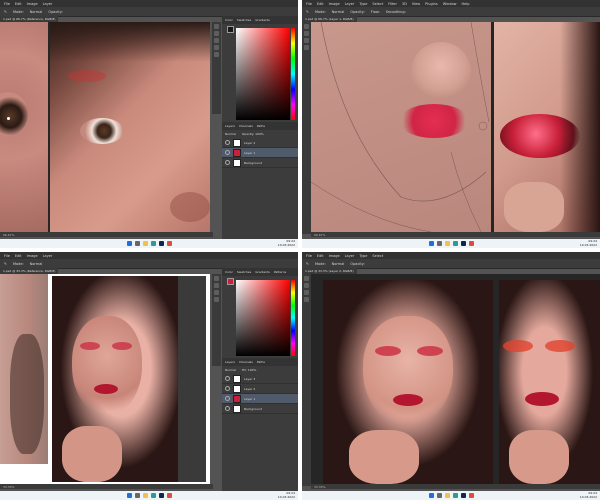 The image size is (600, 500). I want to click on tab-channels: Channels, so click(246, 362).